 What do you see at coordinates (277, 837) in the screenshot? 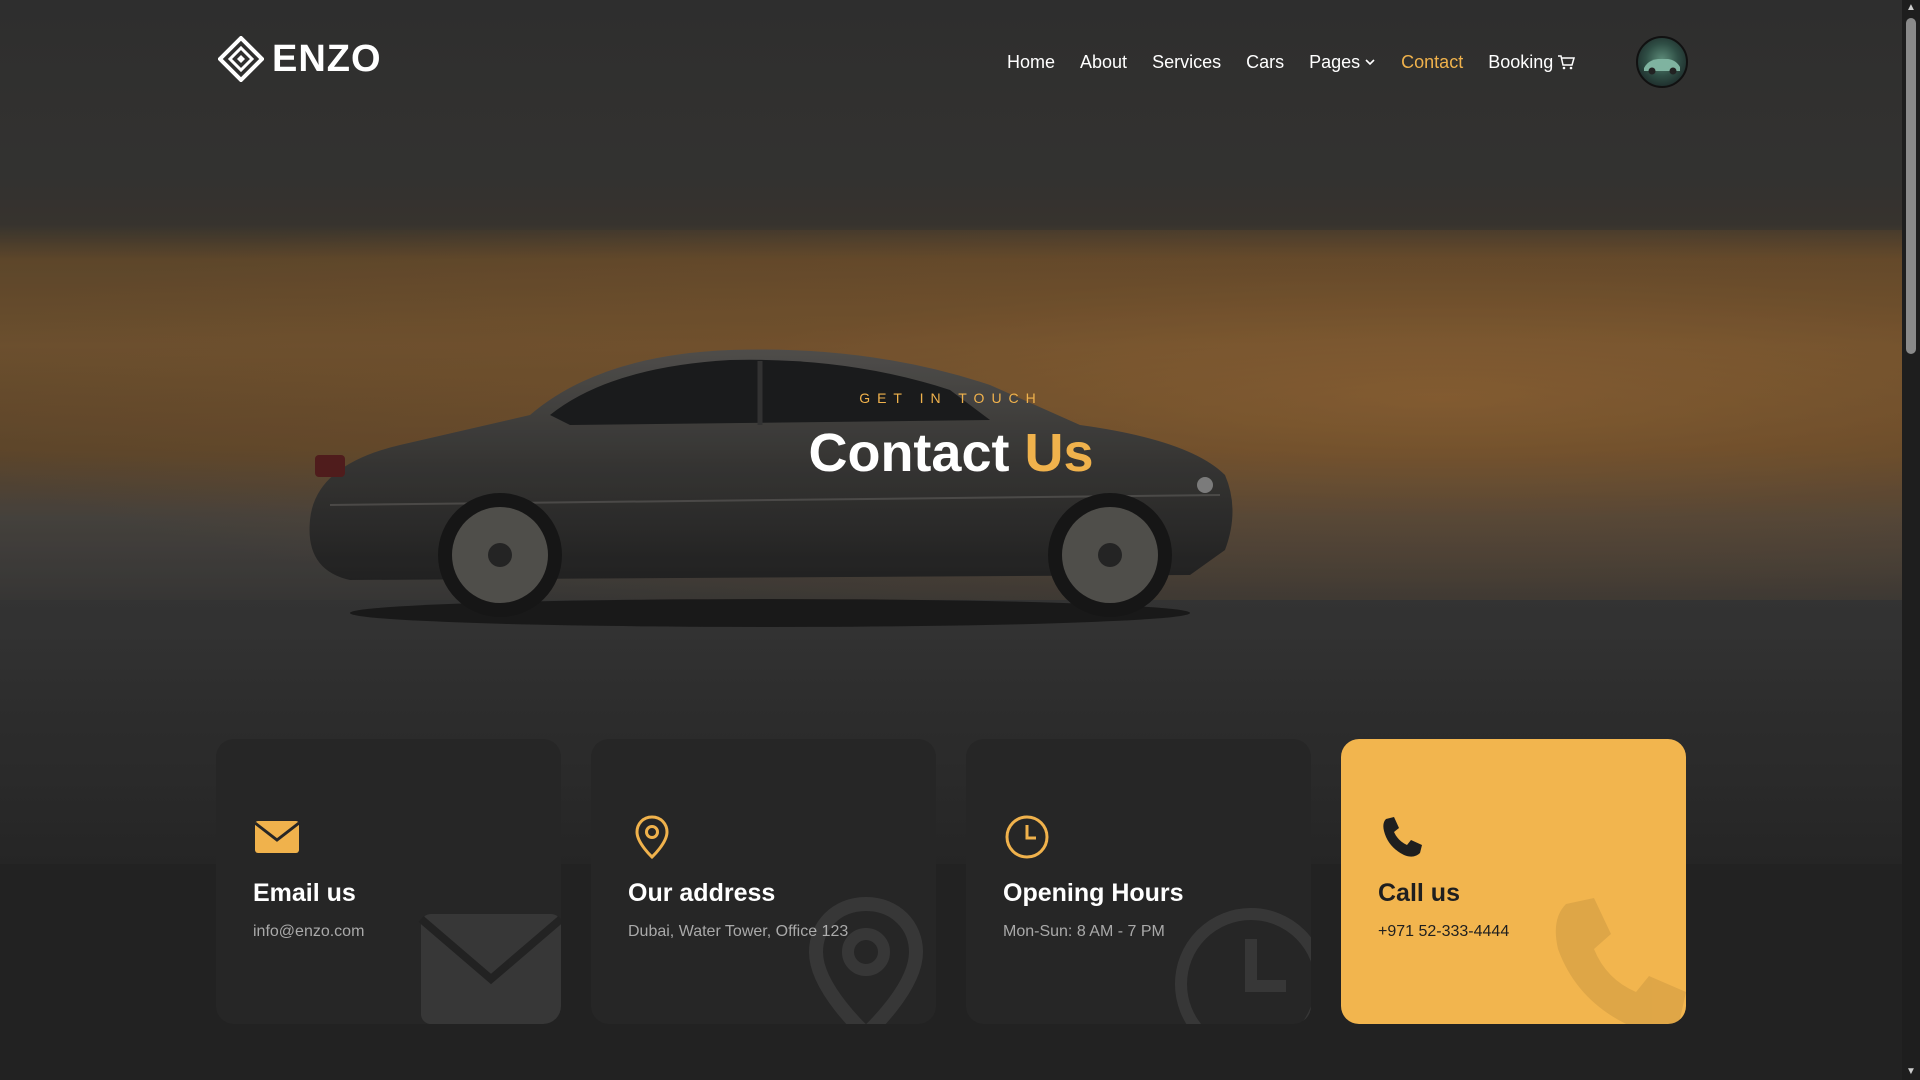
I see `envelope-icon` at bounding box center [277, 837].